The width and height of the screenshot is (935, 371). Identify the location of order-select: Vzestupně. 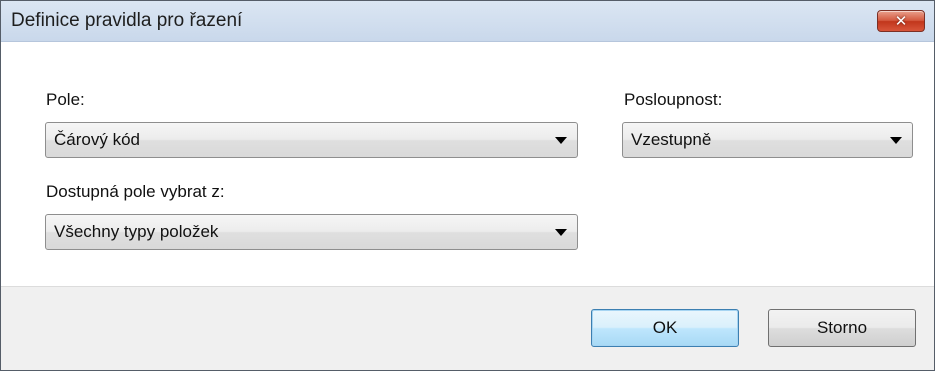
(767, 140).